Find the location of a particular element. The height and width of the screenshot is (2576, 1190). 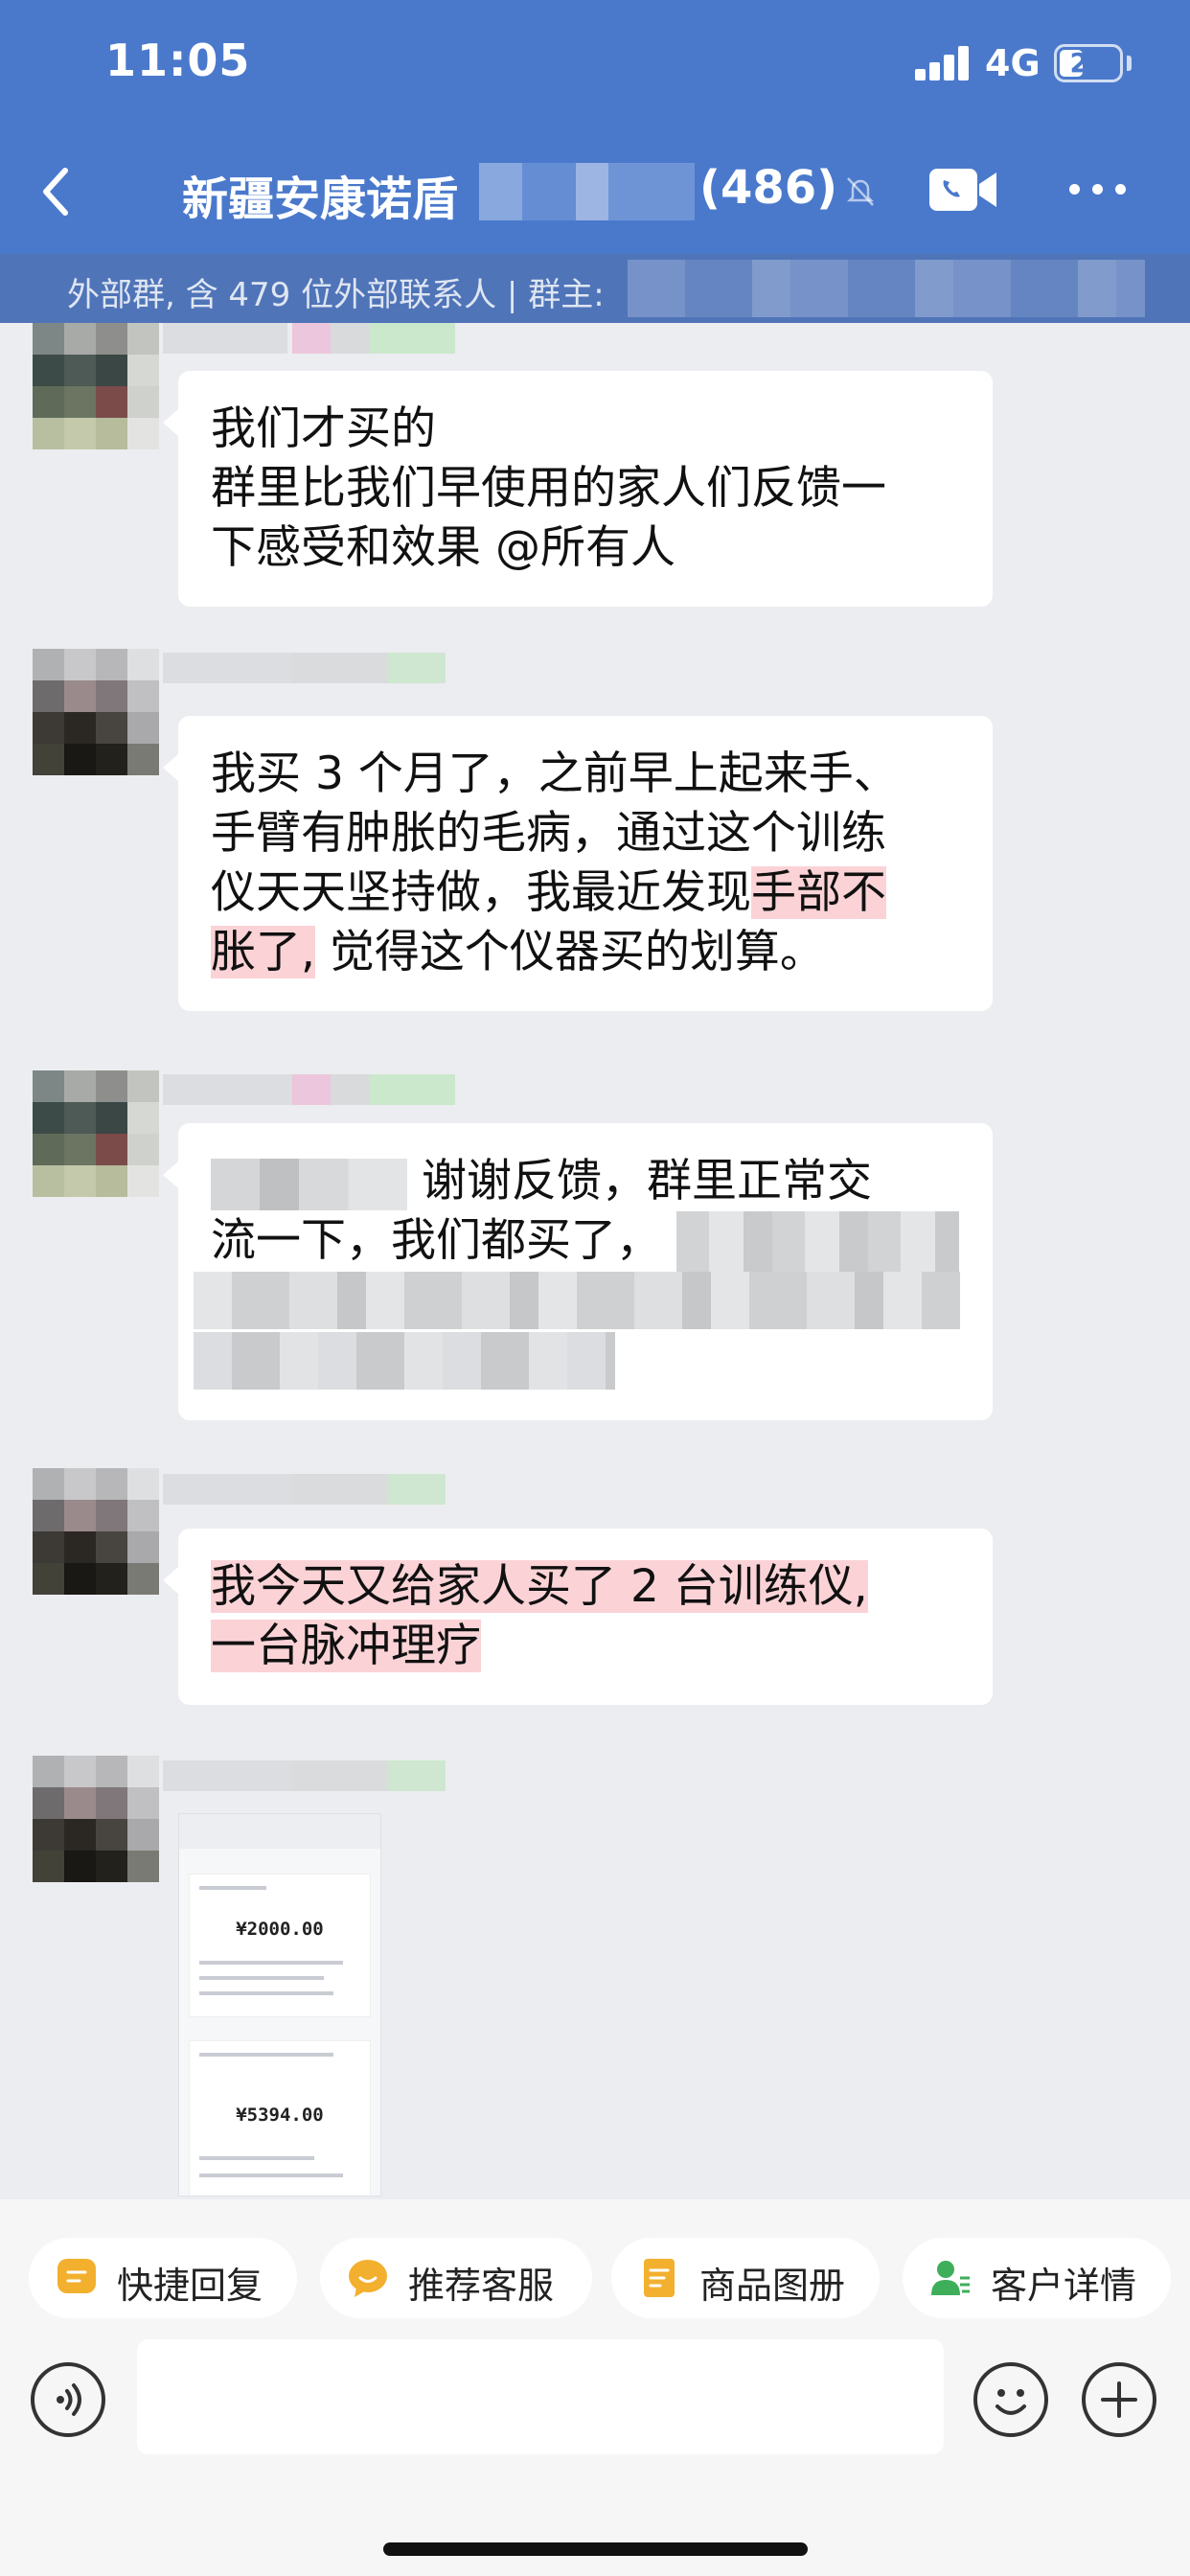

product-album-icon is located at coordinates (660, 2278).